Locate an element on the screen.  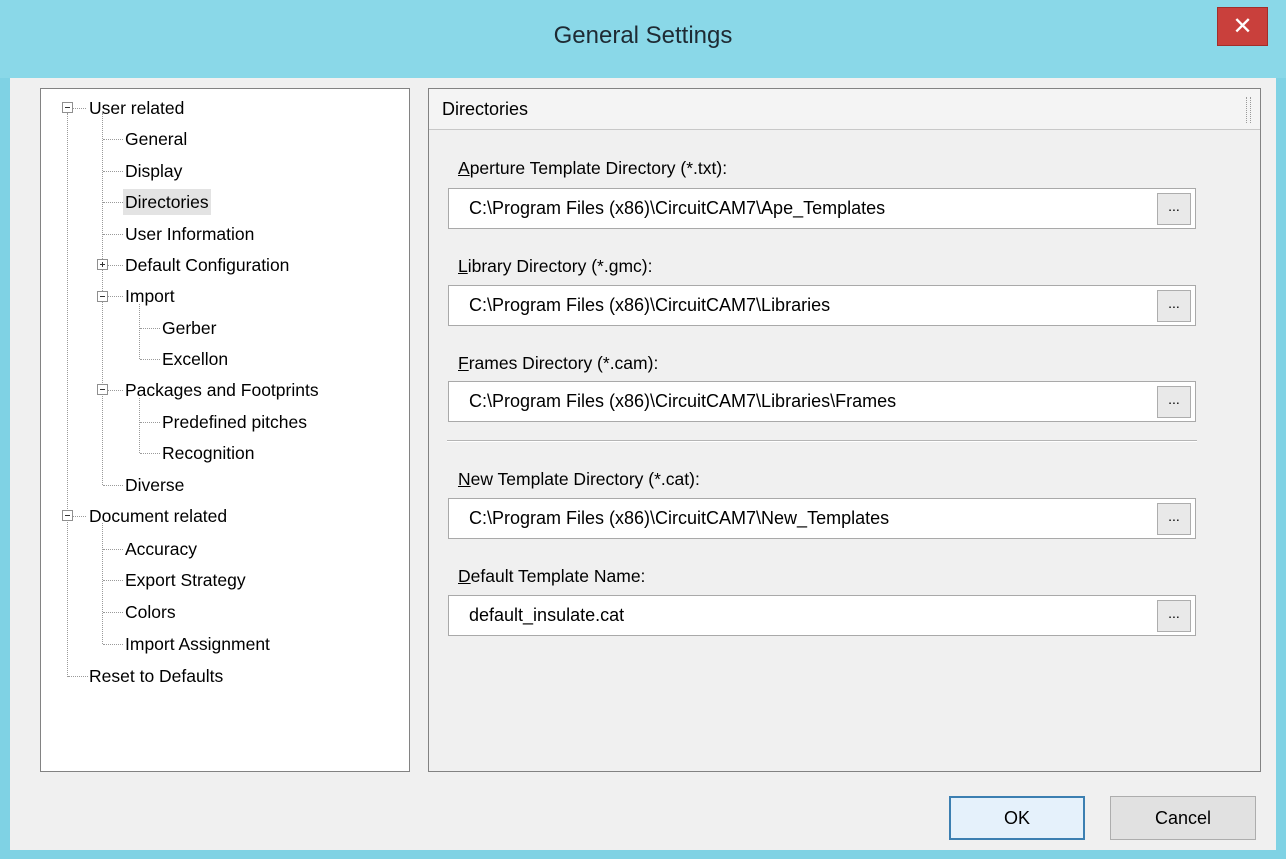
close-button: ✕ is located at coordinates (1242, 26).